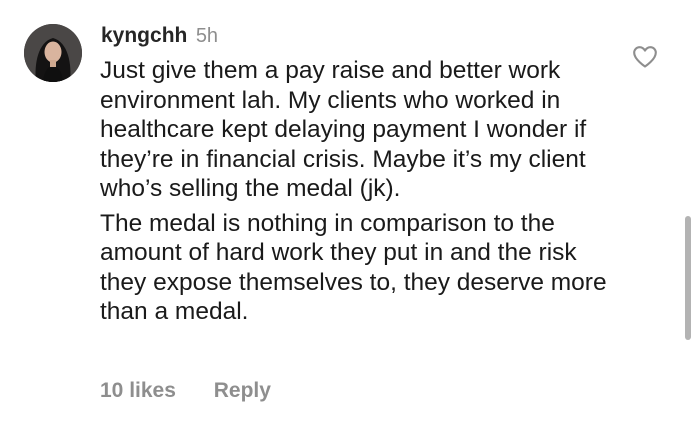 The image size is (700, 438). I want to click on avatar-image, so click(53, 53).